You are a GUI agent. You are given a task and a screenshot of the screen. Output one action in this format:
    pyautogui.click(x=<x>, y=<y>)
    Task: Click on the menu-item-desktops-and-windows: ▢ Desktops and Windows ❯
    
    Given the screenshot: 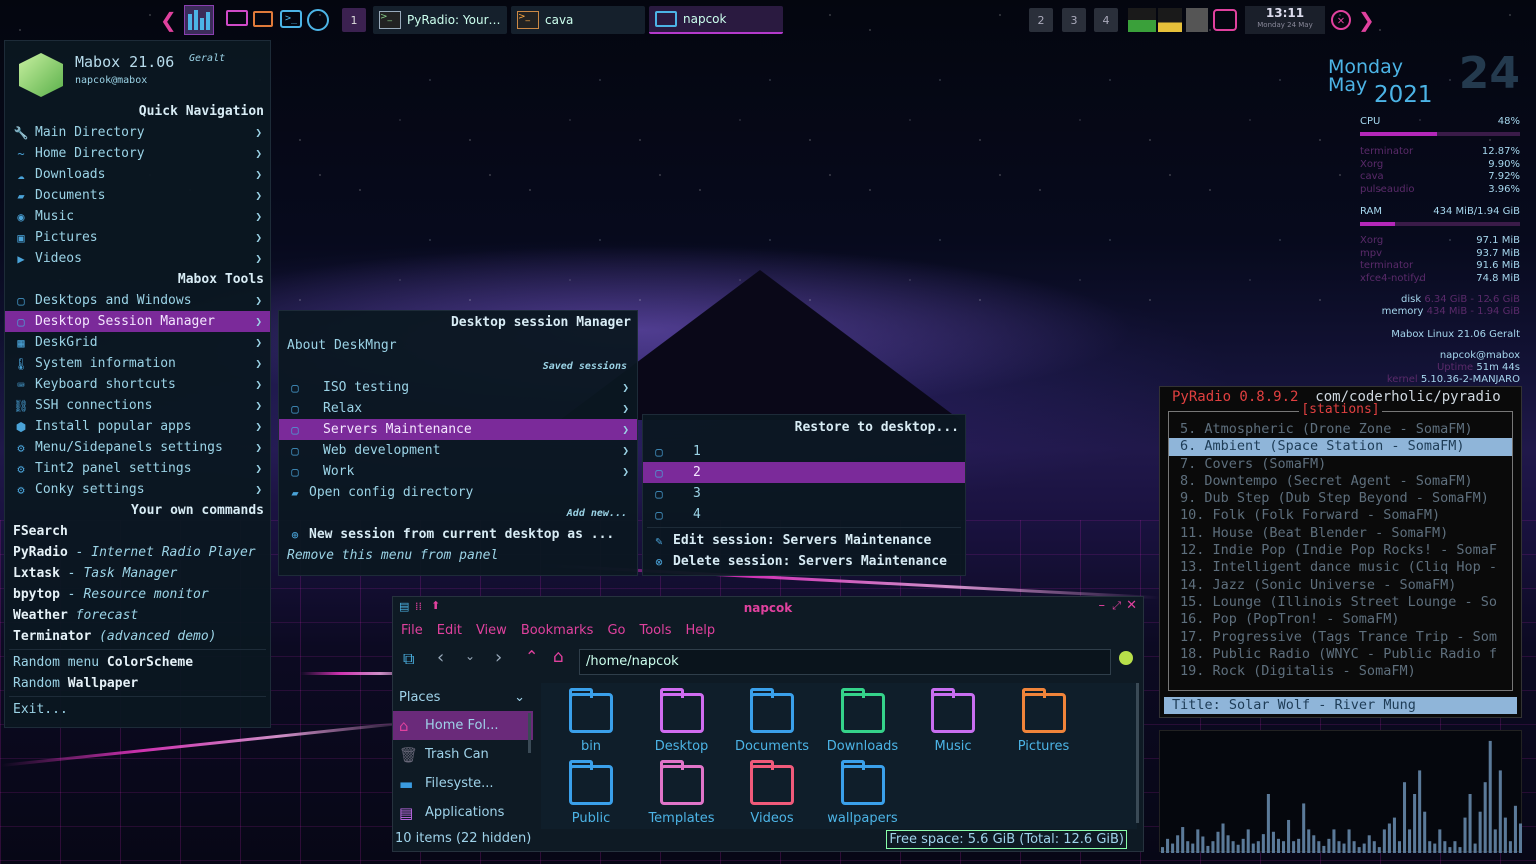 What is the action you would take?
    pyautogui.click(x=137, y=300)
    